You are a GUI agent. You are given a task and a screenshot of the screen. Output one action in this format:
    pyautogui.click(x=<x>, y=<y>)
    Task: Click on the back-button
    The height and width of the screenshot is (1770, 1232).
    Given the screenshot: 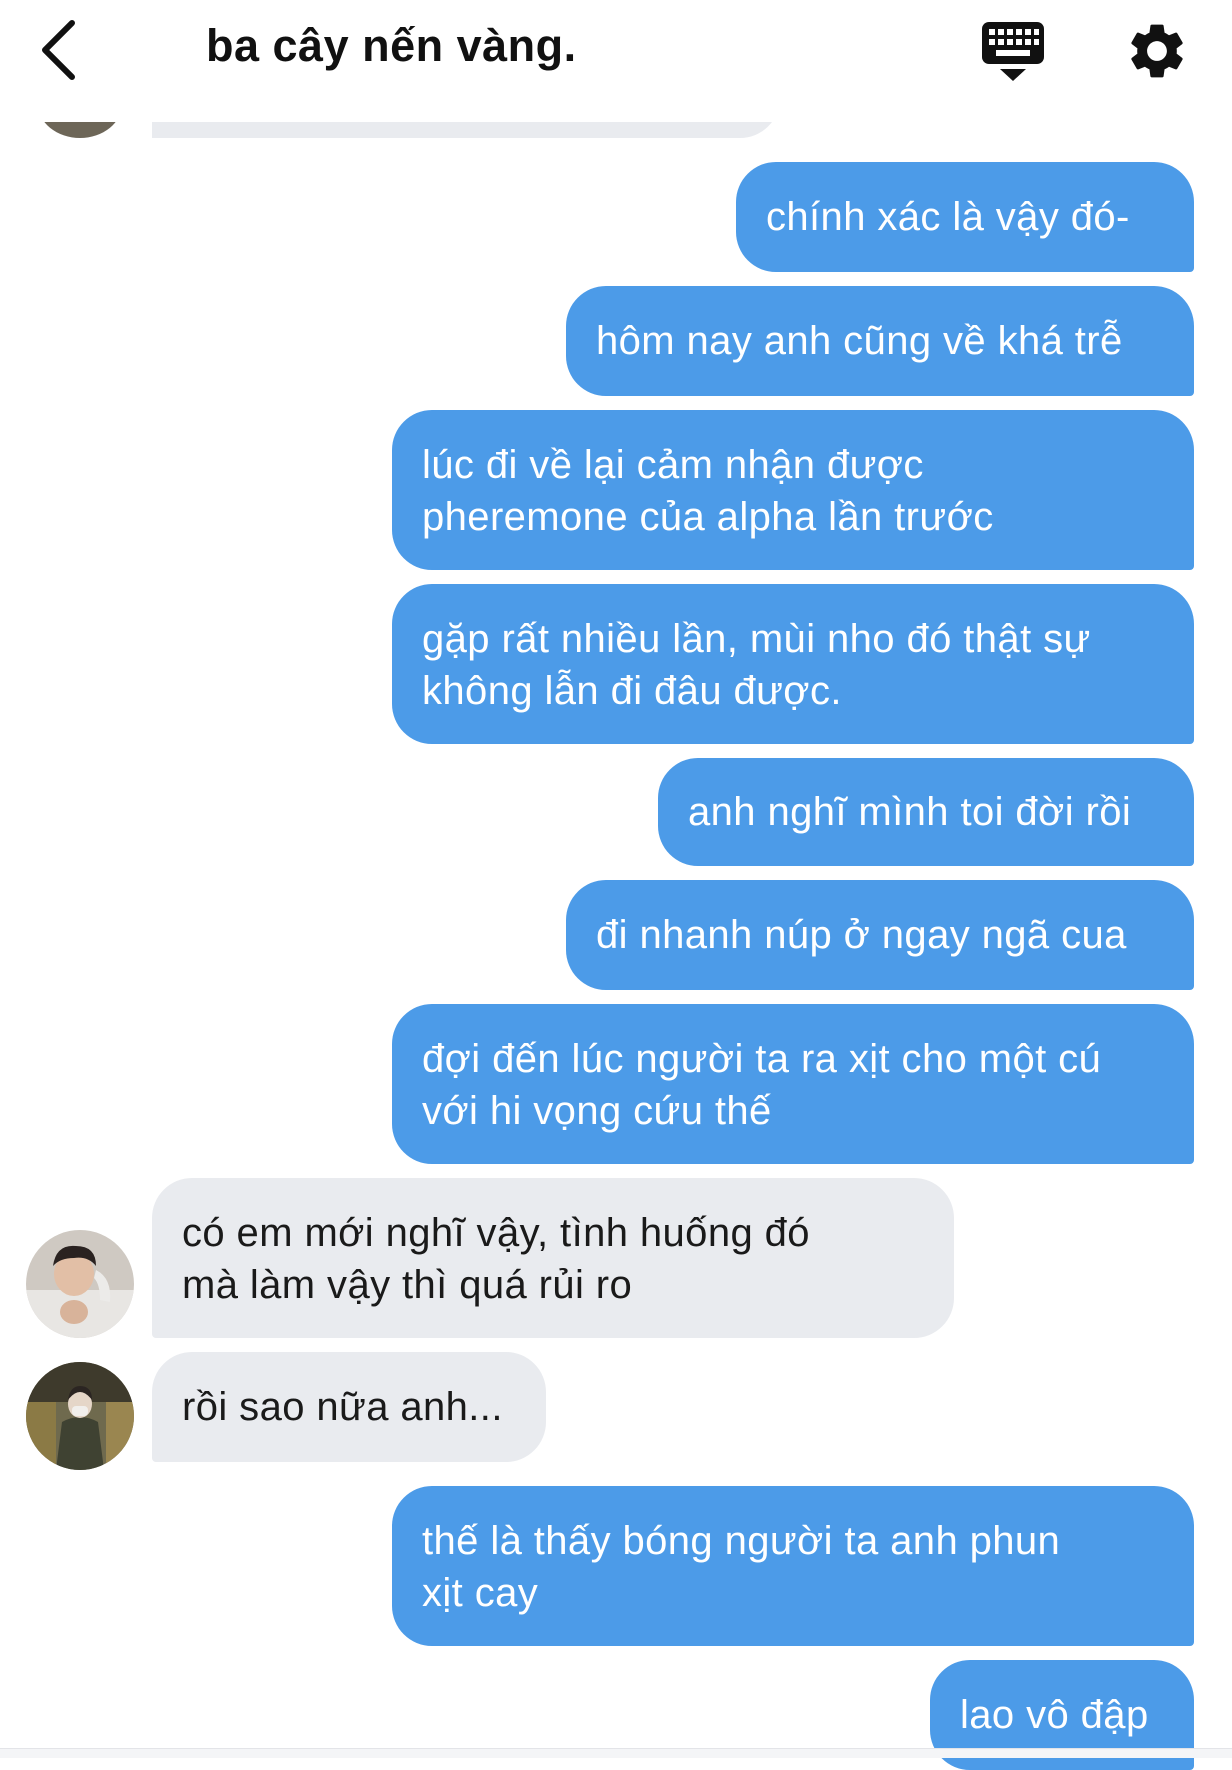 What is the action you would take?
    pyautogui.click(x=58, y=50)
    